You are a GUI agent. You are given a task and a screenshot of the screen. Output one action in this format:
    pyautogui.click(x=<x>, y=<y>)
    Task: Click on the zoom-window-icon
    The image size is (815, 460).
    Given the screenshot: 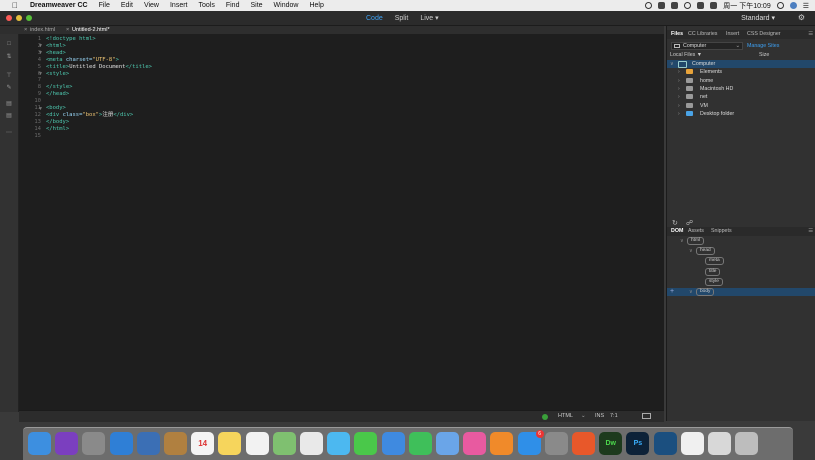 What is the action you would take?
    pyautogui.click(x=29, y=18)
    